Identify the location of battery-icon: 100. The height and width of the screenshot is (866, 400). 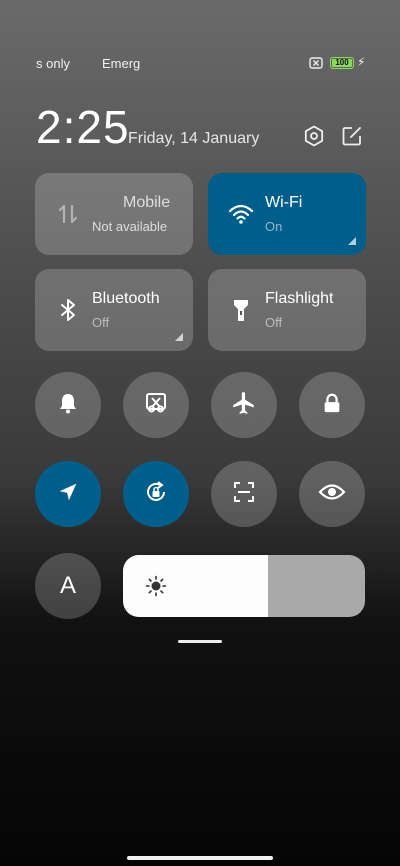
(342, 63).